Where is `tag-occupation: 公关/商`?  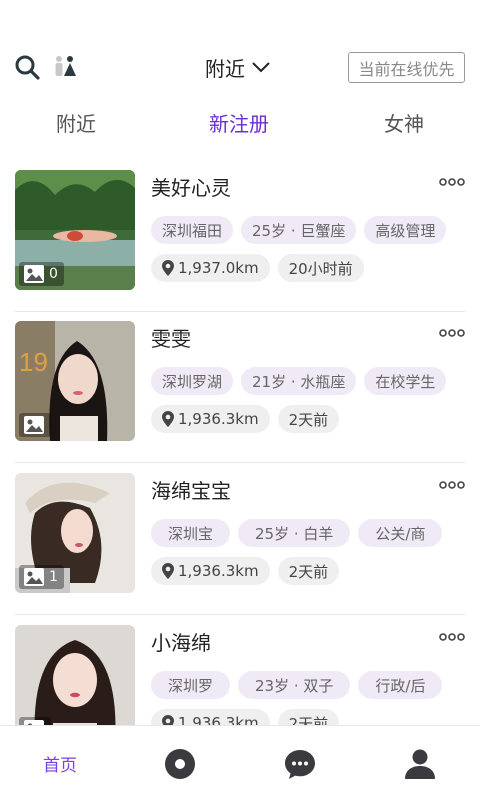
tag-occupation: 公关/商 is located at coordinates (400, 533).